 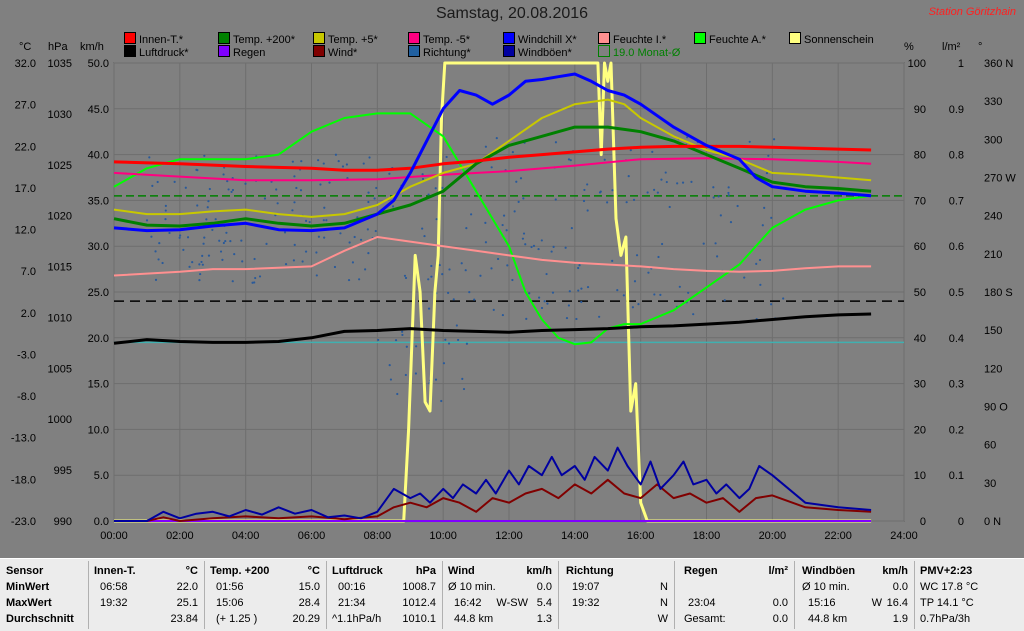 What do you see at coordinates (23, 439) in the screenshot?
I see `temp-axis-label: -13.0` at bounding box center [23, 439].